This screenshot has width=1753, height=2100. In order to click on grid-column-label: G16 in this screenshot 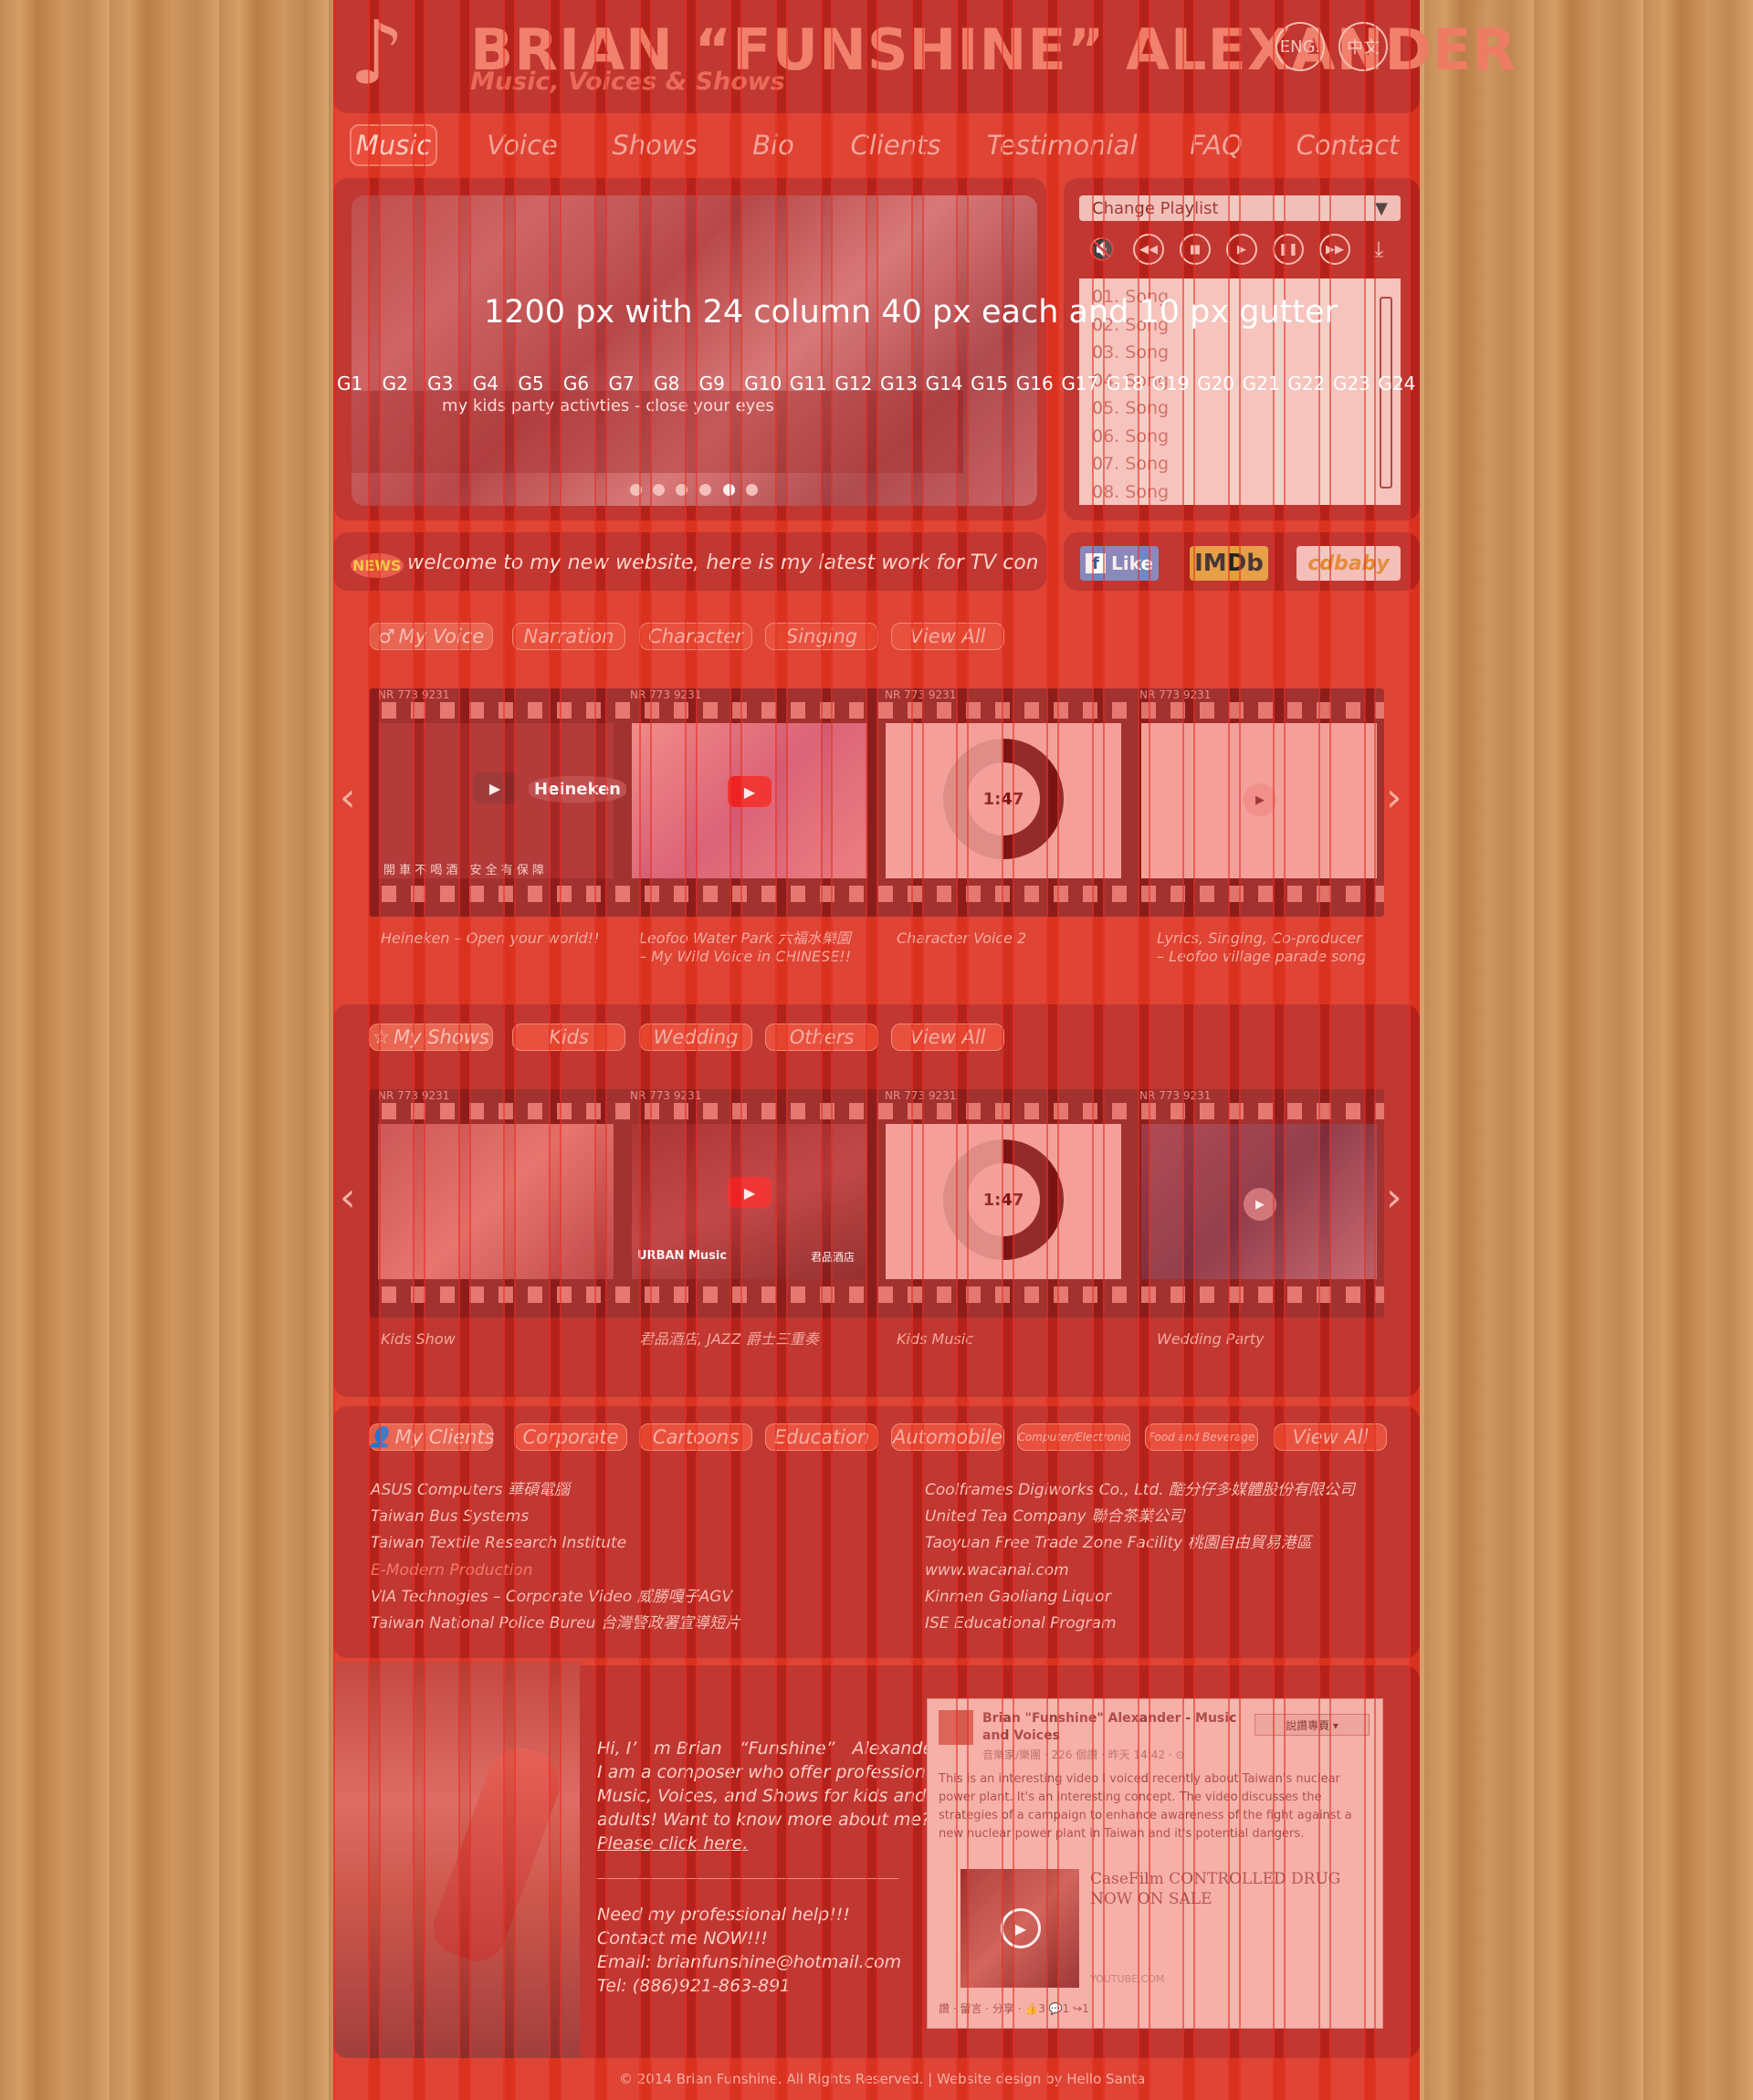, I will do `click(1034, 383)`.